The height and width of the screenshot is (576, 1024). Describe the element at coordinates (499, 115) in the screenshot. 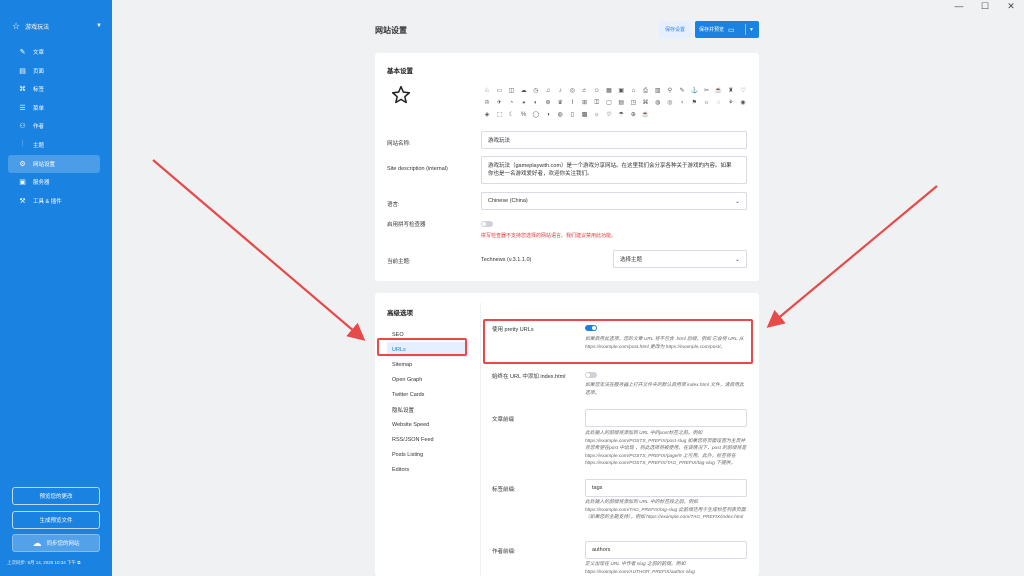

I see `logo-option-icon: ⬚` at that location.